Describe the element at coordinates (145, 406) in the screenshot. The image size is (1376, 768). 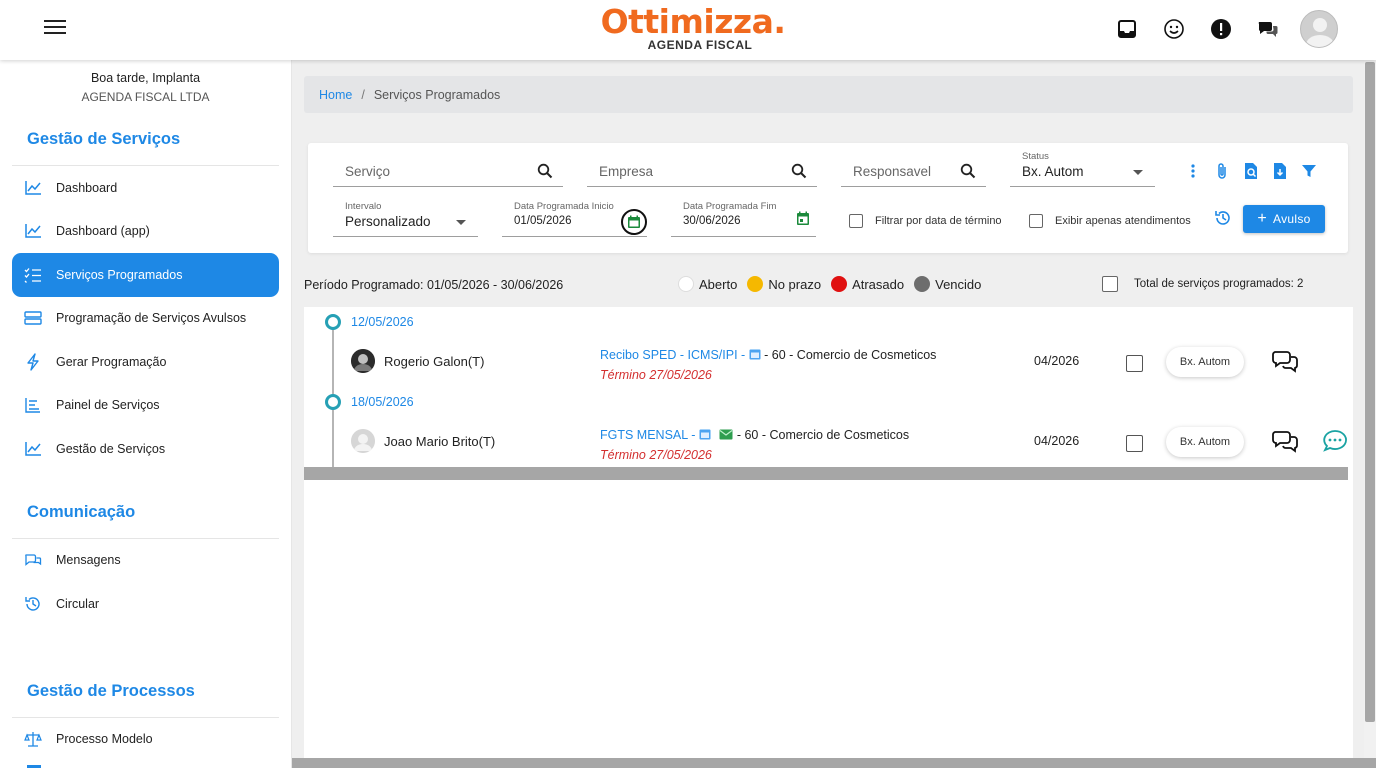
I see `sidebar-item-painel-servicos: Painel de Serviços` at that location.